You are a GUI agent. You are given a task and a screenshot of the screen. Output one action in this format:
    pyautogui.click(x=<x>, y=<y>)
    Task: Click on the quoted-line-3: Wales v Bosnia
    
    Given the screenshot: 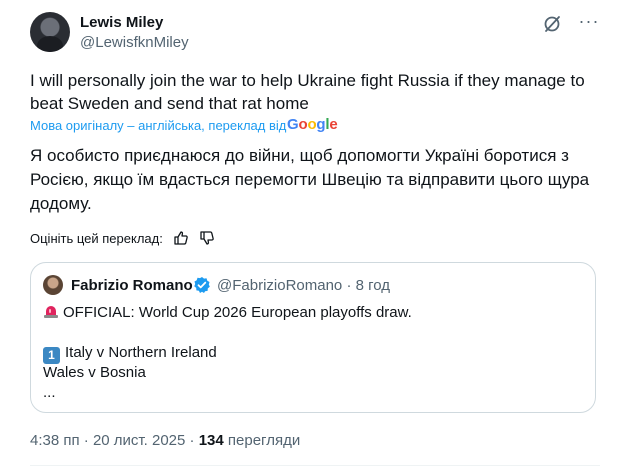 What is the action you would take?
    pyautogui.click(x=94, y=372)
    